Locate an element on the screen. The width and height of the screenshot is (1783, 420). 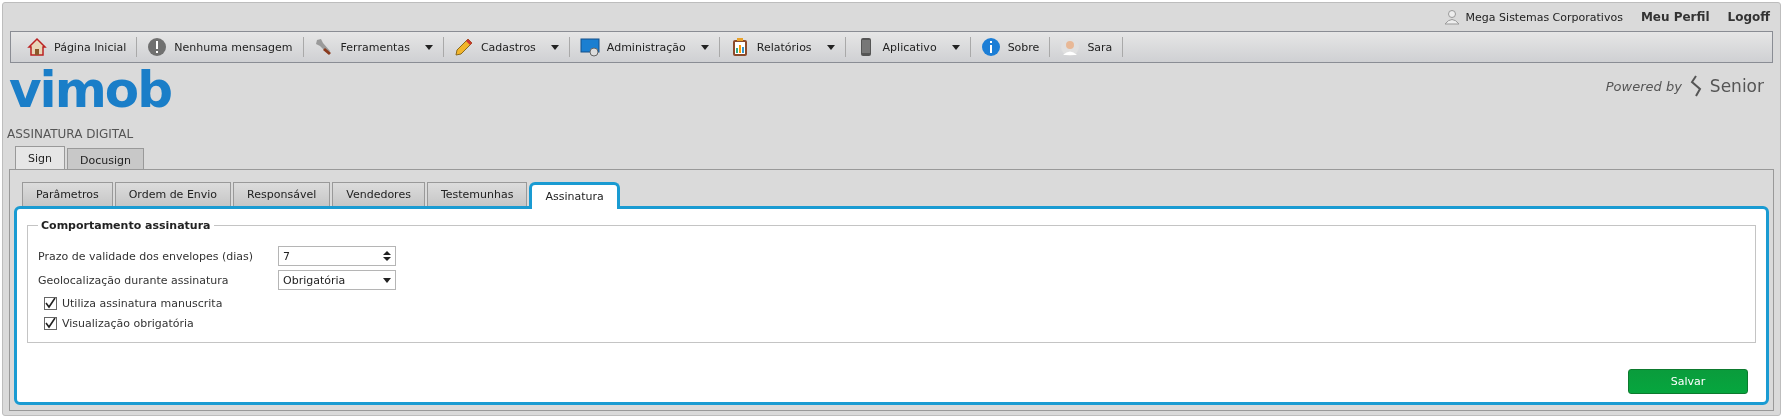
checkbox-label: Utiliza assinatura manuscrita is located at coordinates (142, 303).